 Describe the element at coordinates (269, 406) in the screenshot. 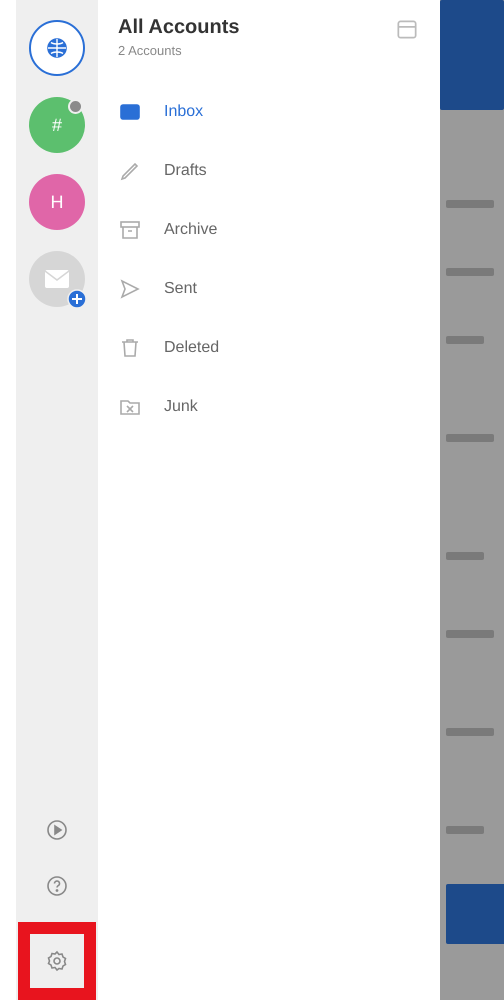

I see `folder-item: Junk` at that location.